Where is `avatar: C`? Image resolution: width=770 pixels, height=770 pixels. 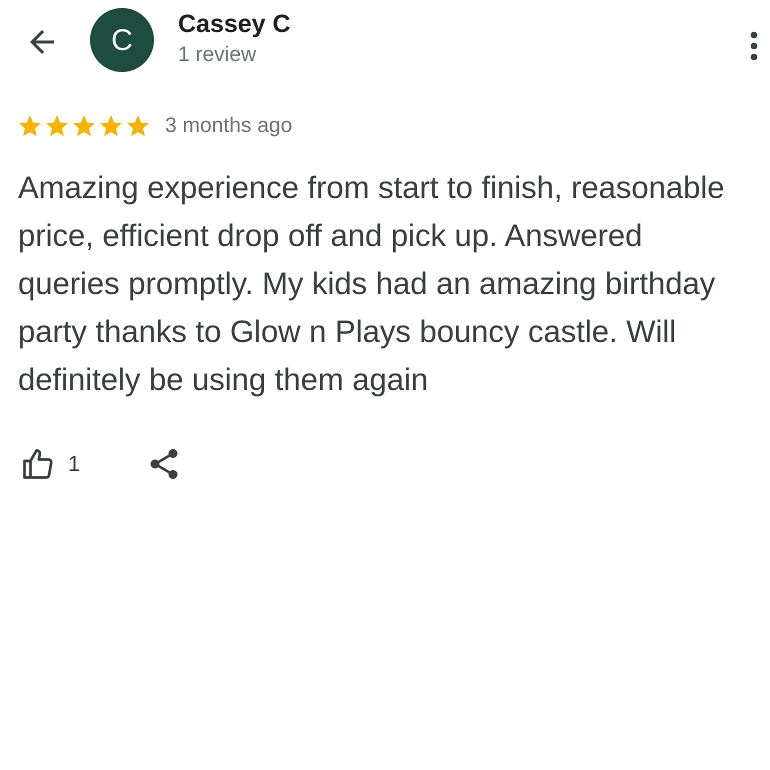 avatar: C is located at coordinates (122, 40).